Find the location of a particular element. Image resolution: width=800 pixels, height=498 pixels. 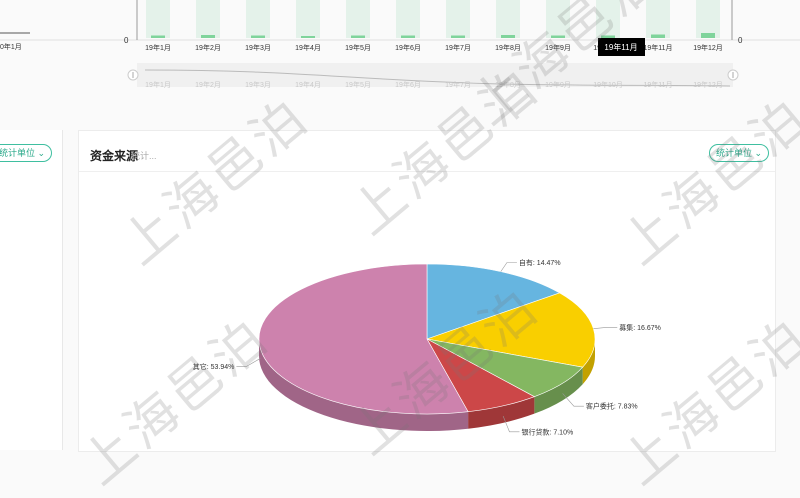

x-tick-label: 19年7月 is located at coordinates (458, 47).